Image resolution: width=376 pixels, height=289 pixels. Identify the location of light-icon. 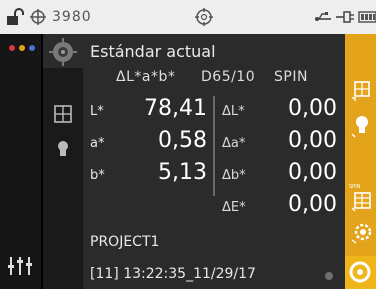
(361, 128).